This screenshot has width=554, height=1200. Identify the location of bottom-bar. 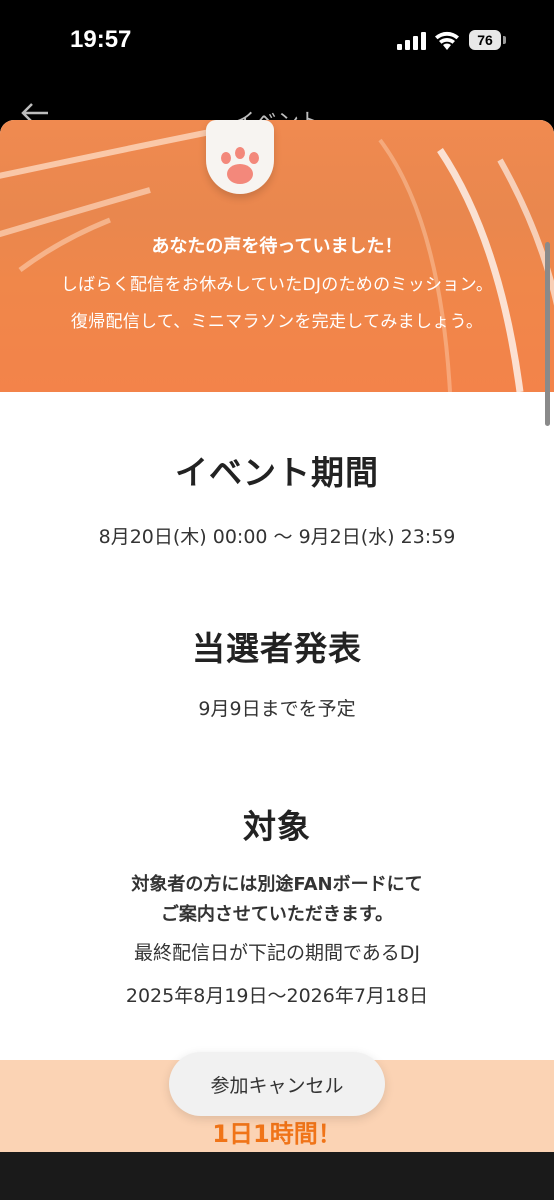
(277, 1176).